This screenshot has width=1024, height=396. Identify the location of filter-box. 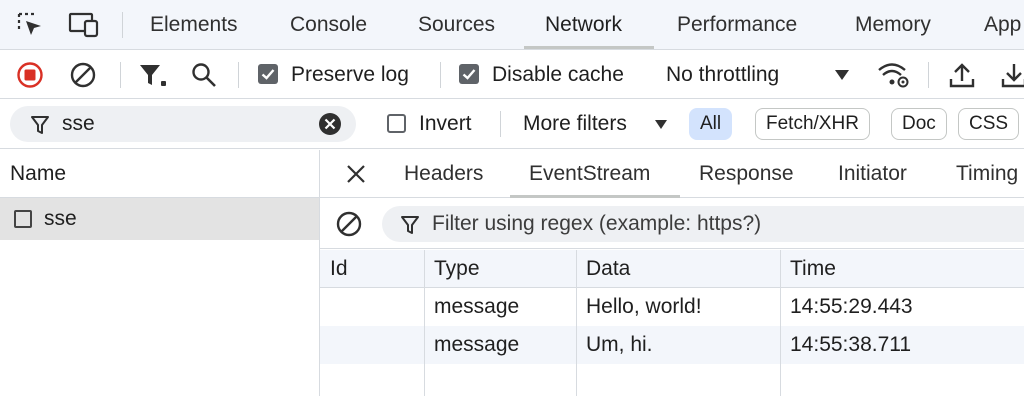
(183, 124).